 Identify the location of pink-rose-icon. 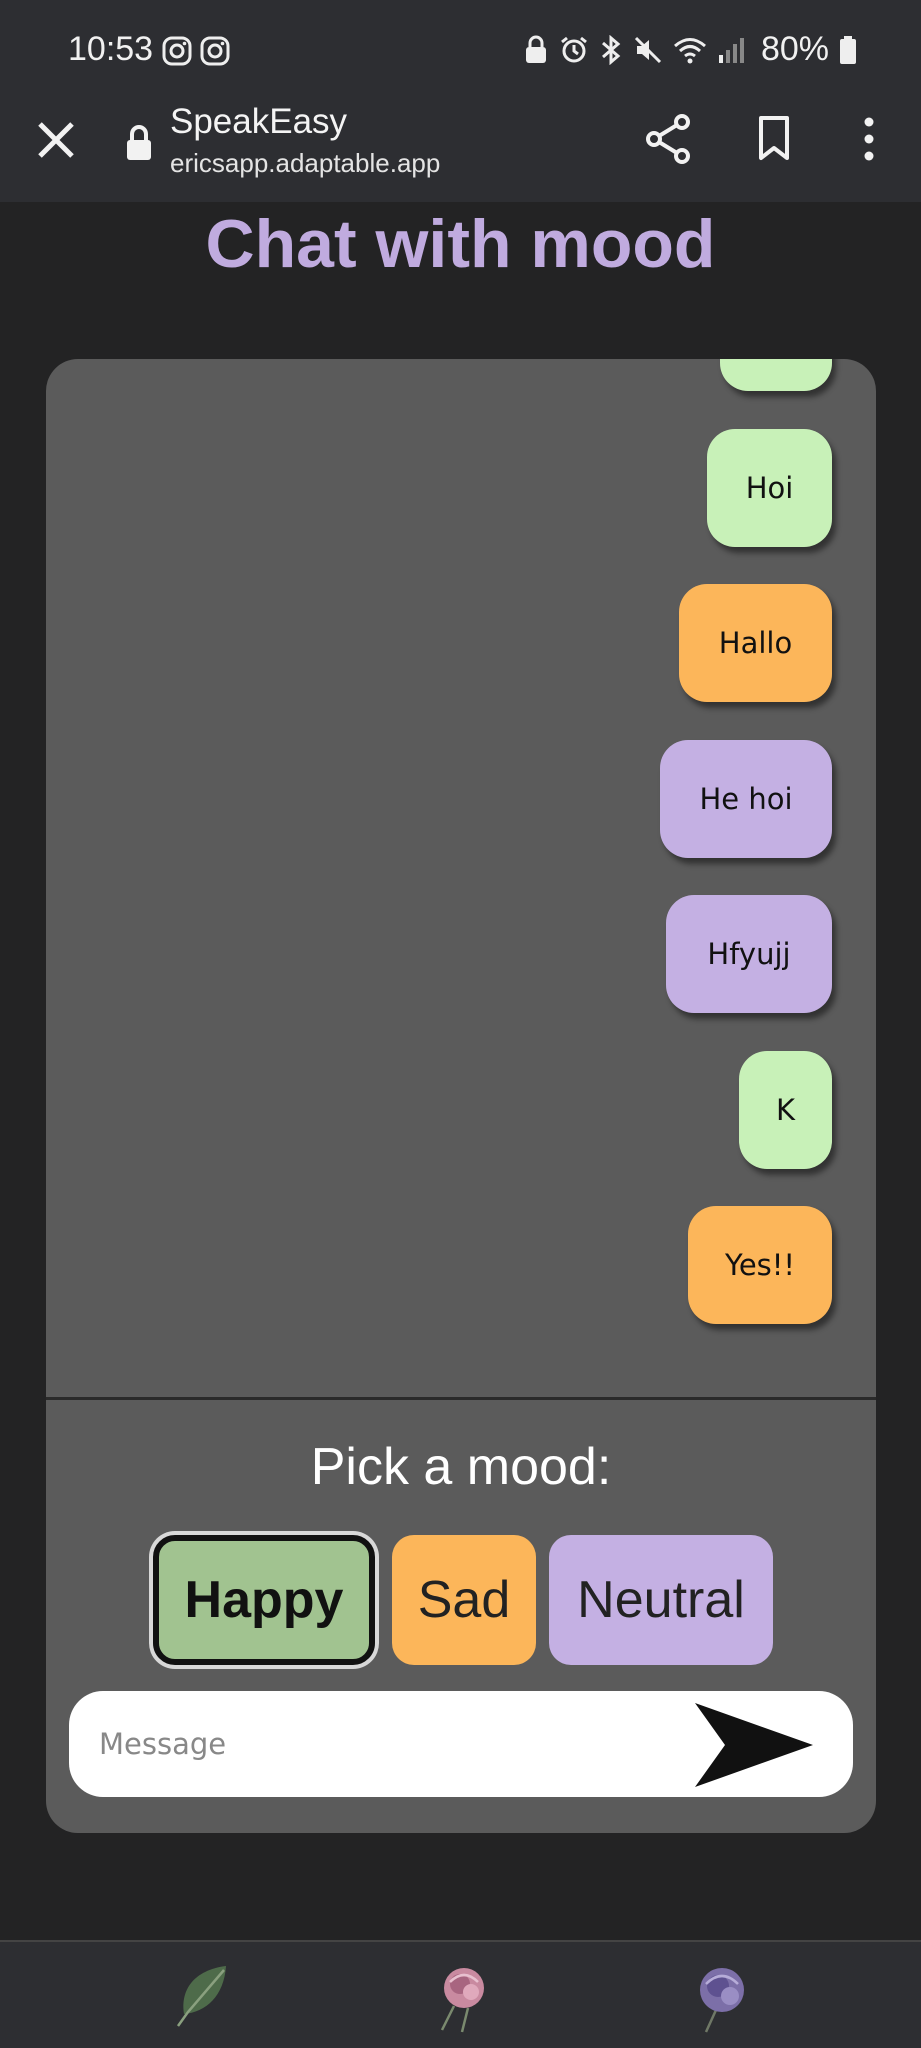
(464, 1996).